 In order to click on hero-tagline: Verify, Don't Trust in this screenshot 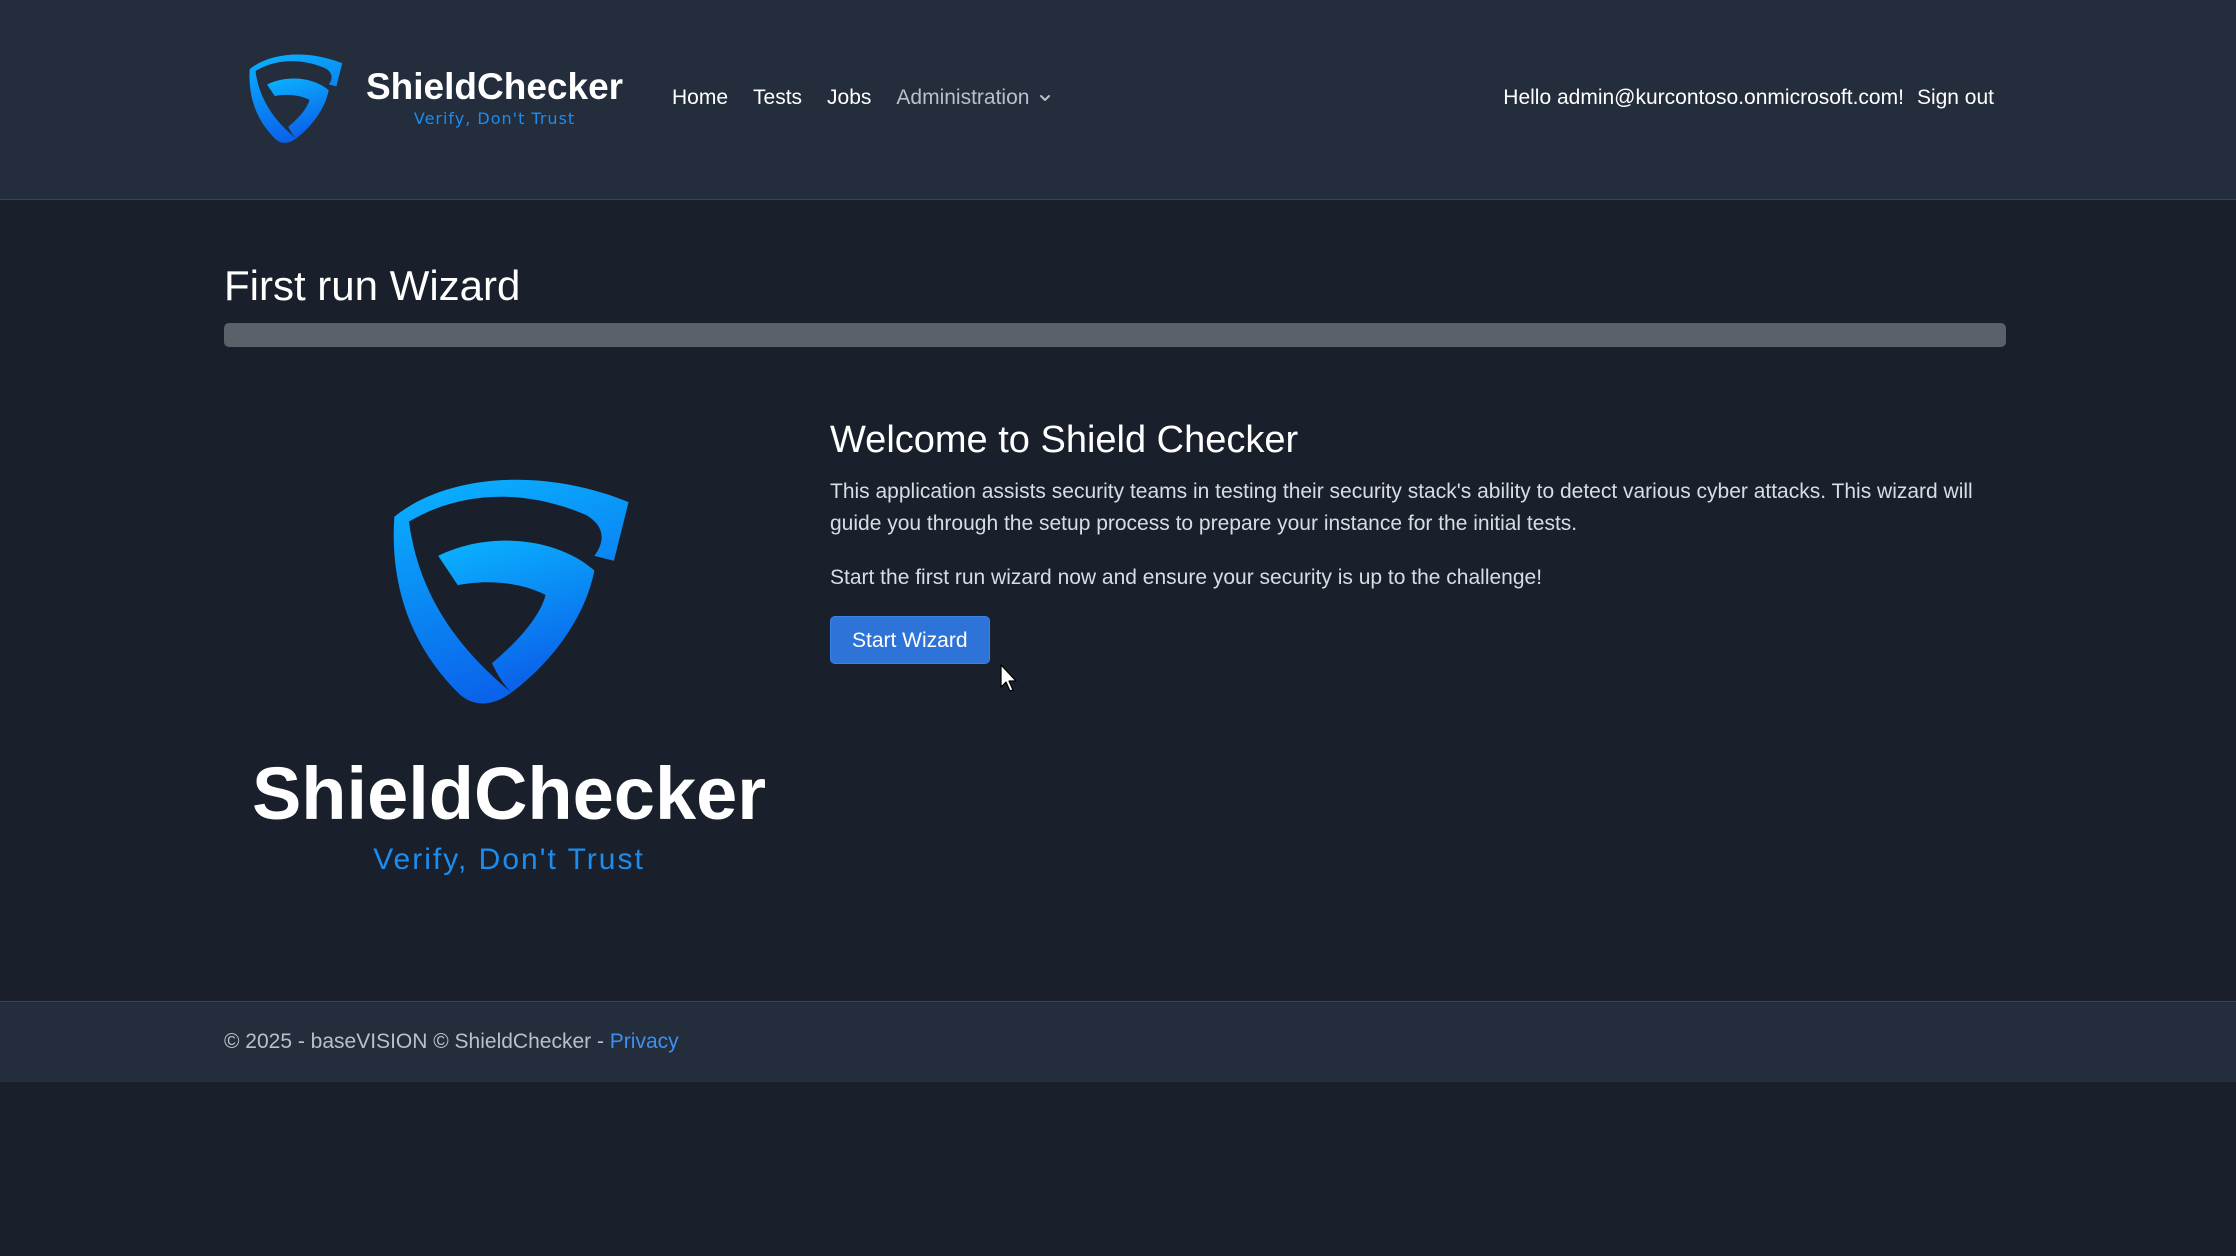, I will do `click(509, 859)`.